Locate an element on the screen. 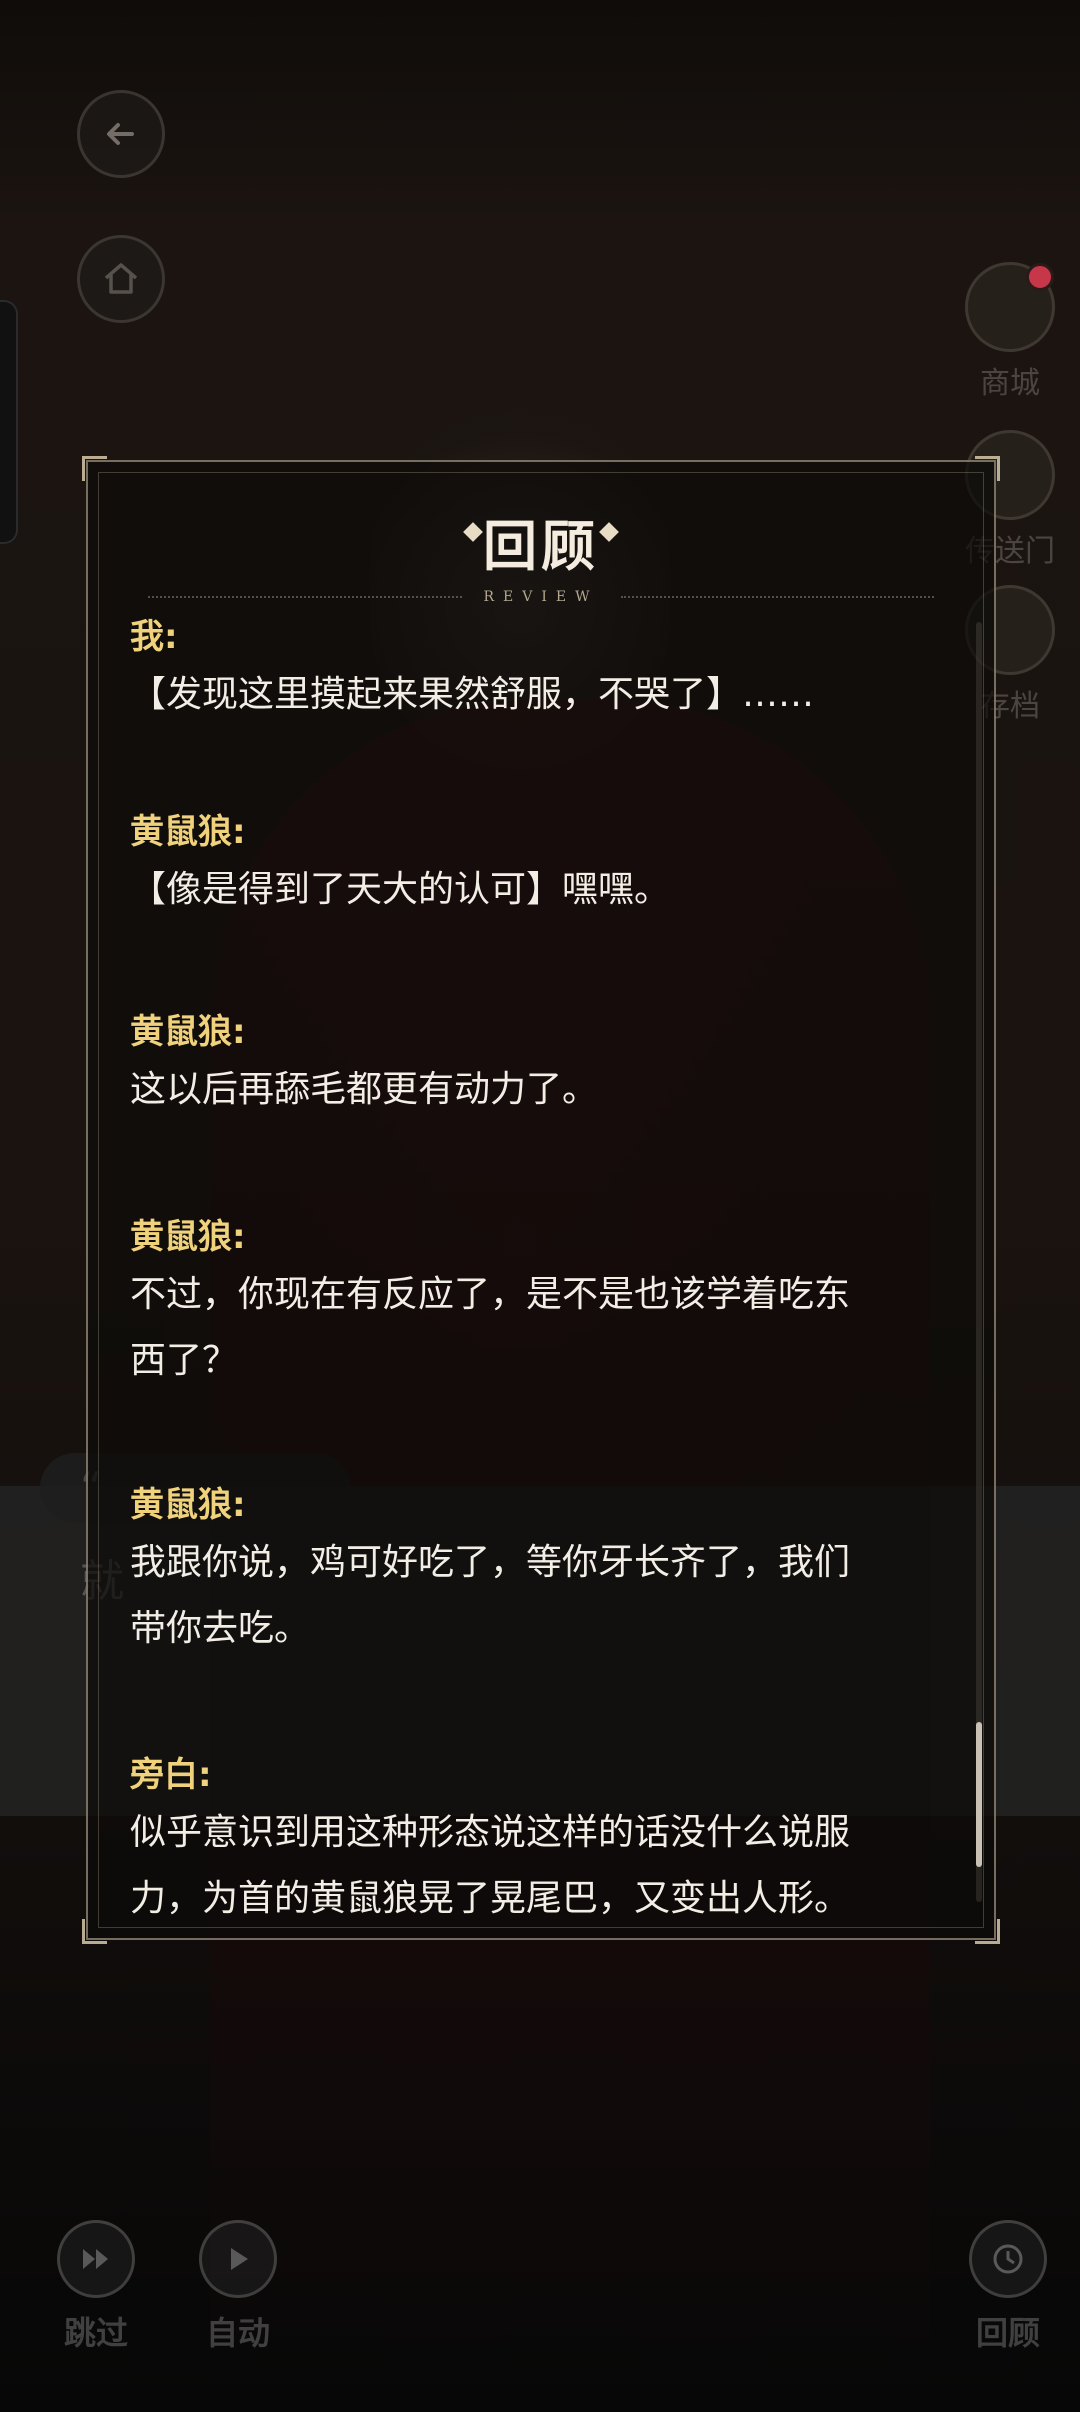 The width and height of the screenshot is (1080, 2412). back-arrow-icon is located at coordinates (120, 134).